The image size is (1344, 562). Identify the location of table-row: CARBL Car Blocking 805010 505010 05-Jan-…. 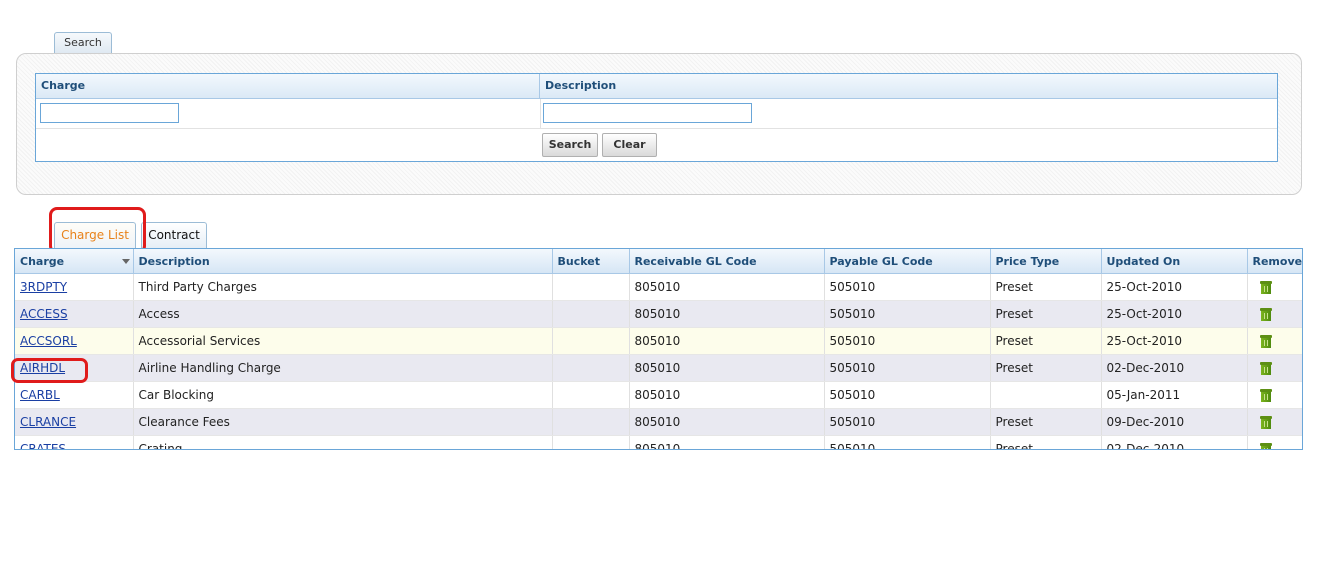
(658, 395).